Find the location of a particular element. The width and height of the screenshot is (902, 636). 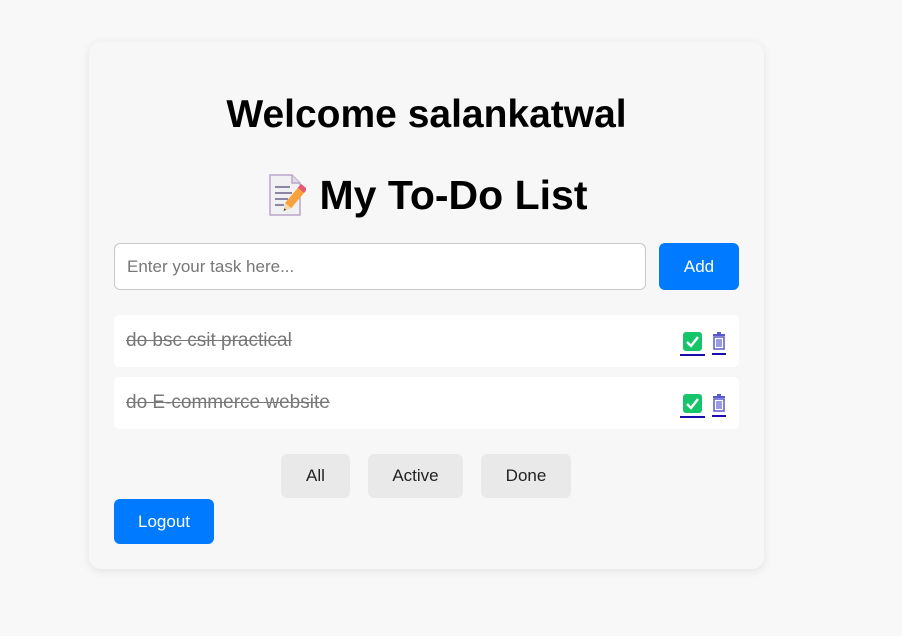

logout-button: Logout is located at coordinates (164, 521).